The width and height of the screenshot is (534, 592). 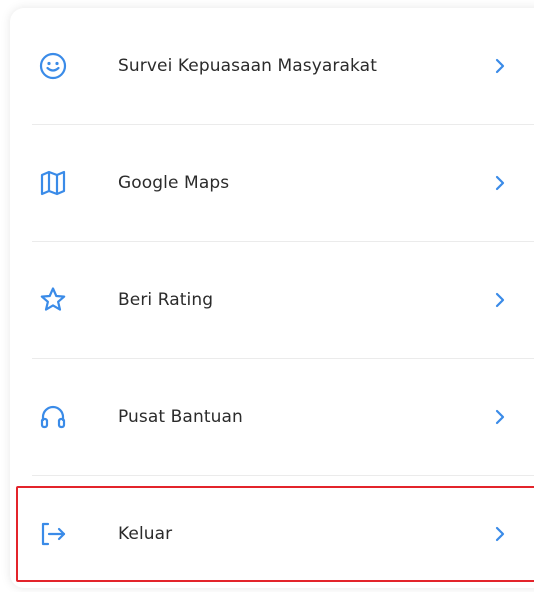 I want to click on menu-item-label: Survei Kepuasaan Masyarakat, so click(x=247, y=66).